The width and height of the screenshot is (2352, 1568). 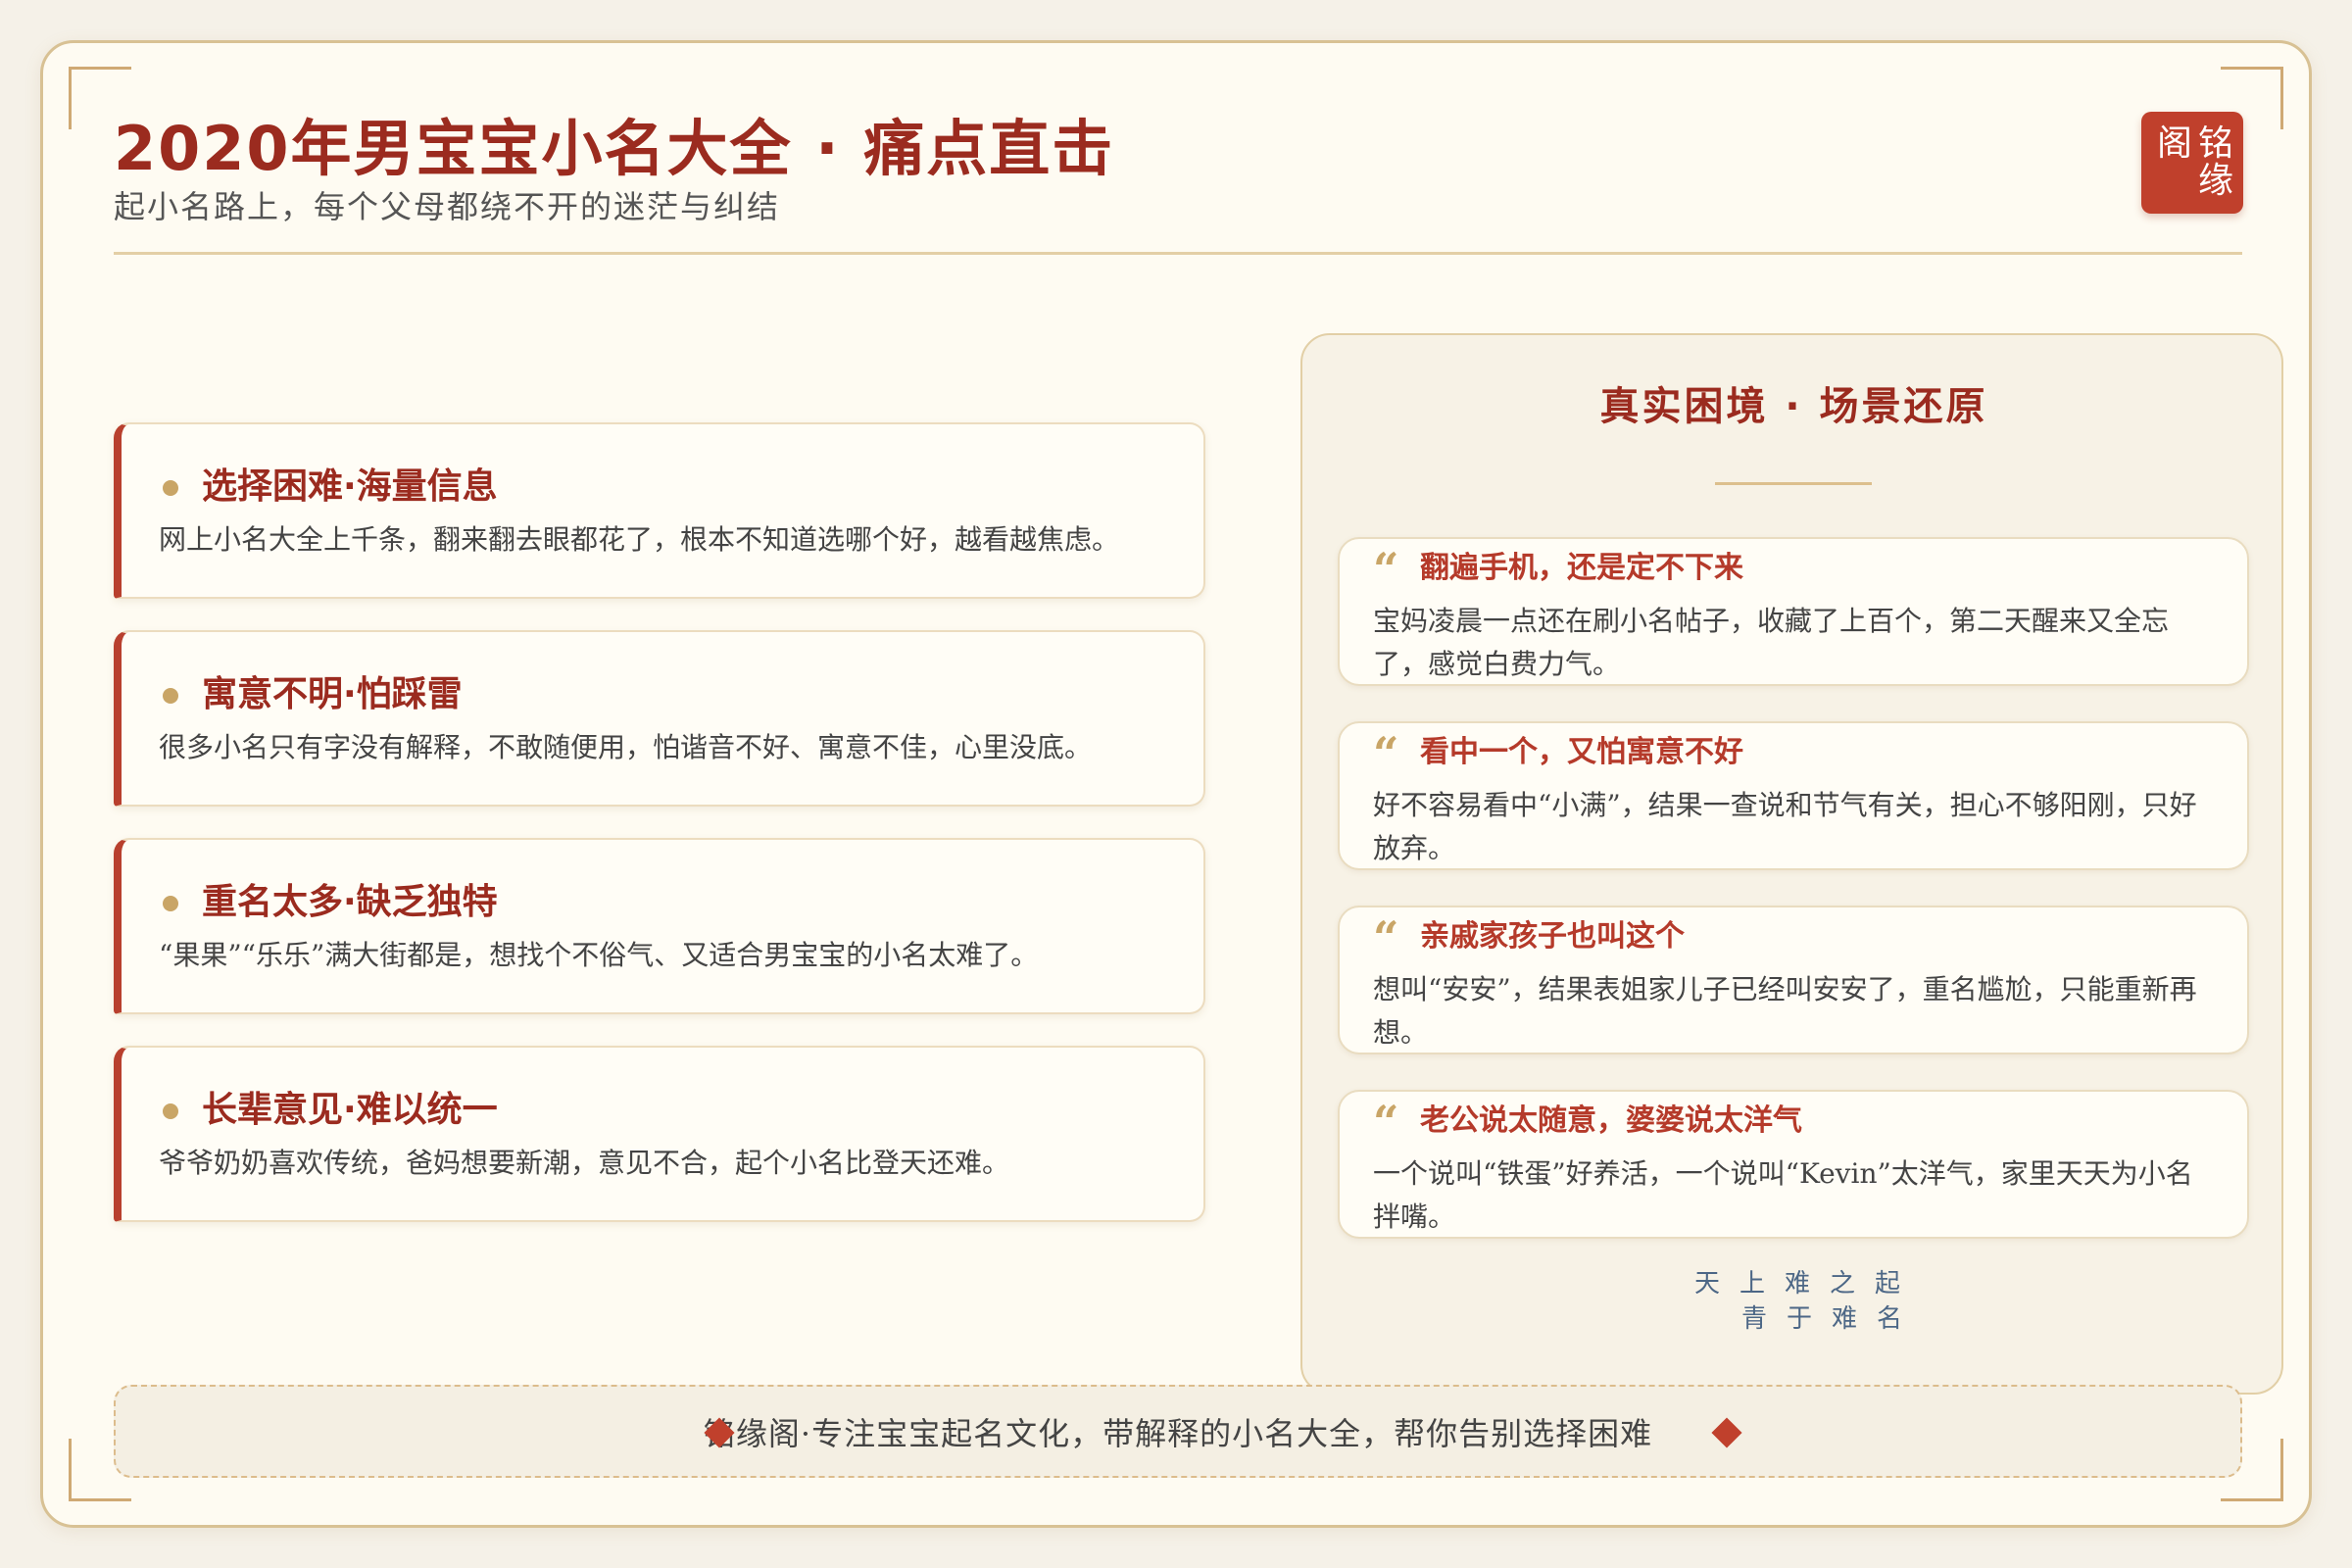 I want to click on seal-stamp: 铭 阁 缘, so click(x=2192, y=163).